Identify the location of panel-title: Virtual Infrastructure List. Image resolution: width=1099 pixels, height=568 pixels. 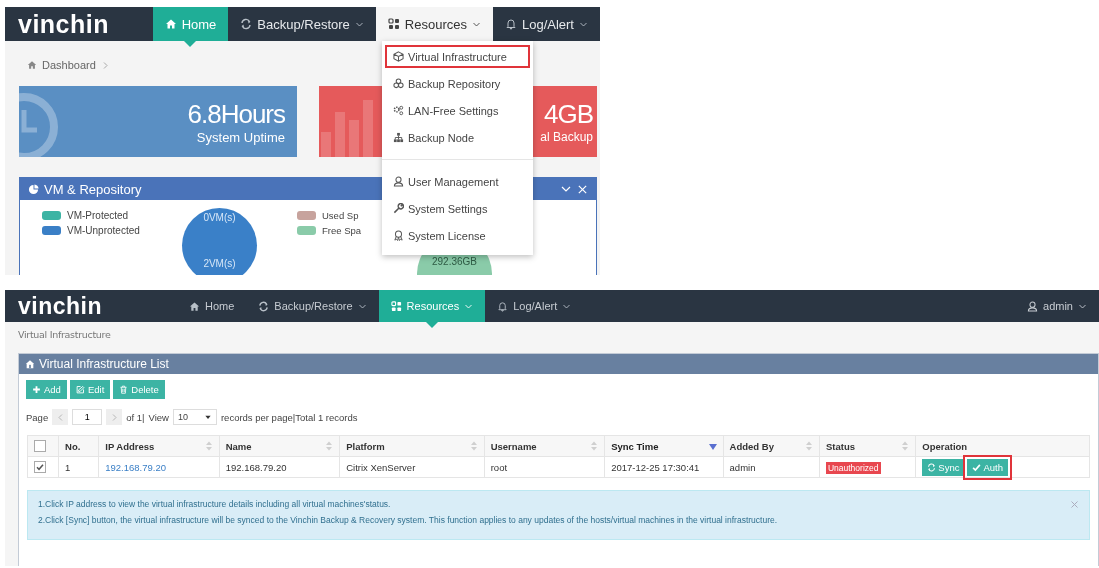
(104, 364).